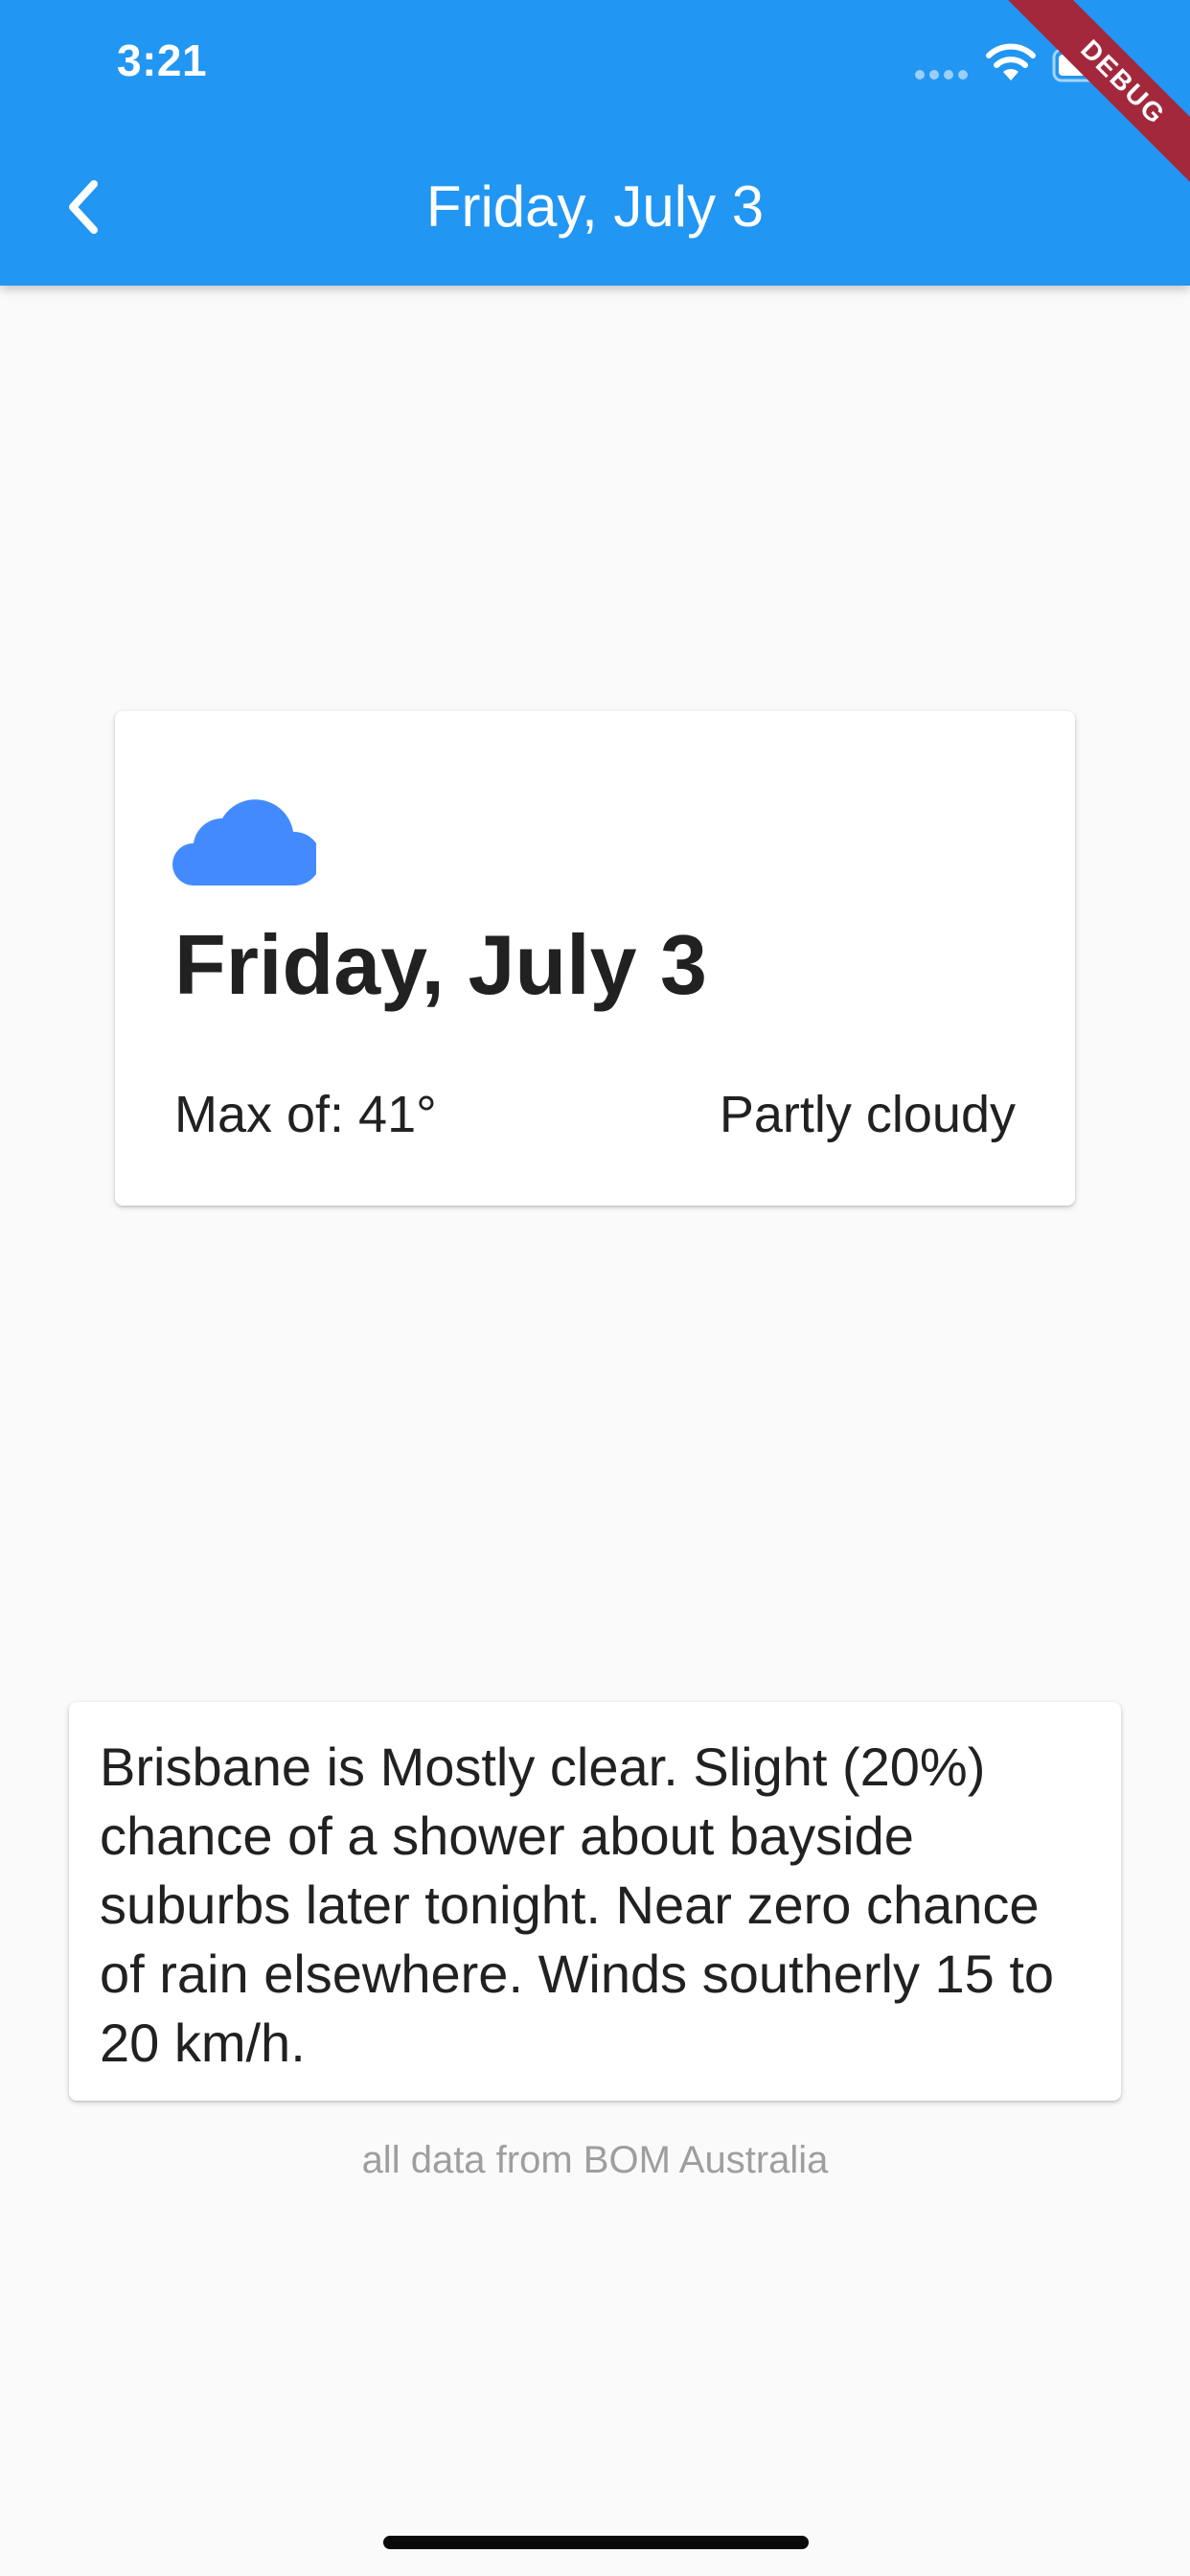 Image resolution: width=1190 pixels, height=2576 pixels. I want to click on back-button, so click(83, 207).